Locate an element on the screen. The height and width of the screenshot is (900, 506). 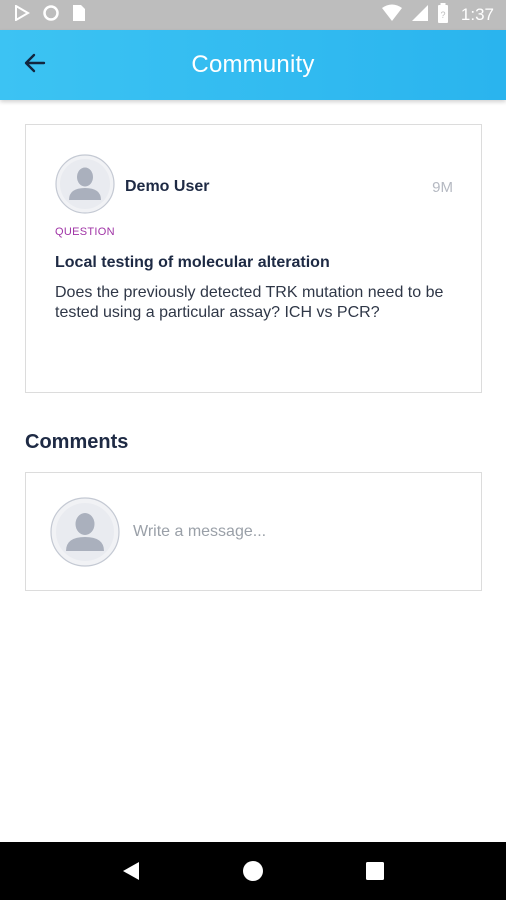
status-time: 1:37 is located at coordinates (477, 14).